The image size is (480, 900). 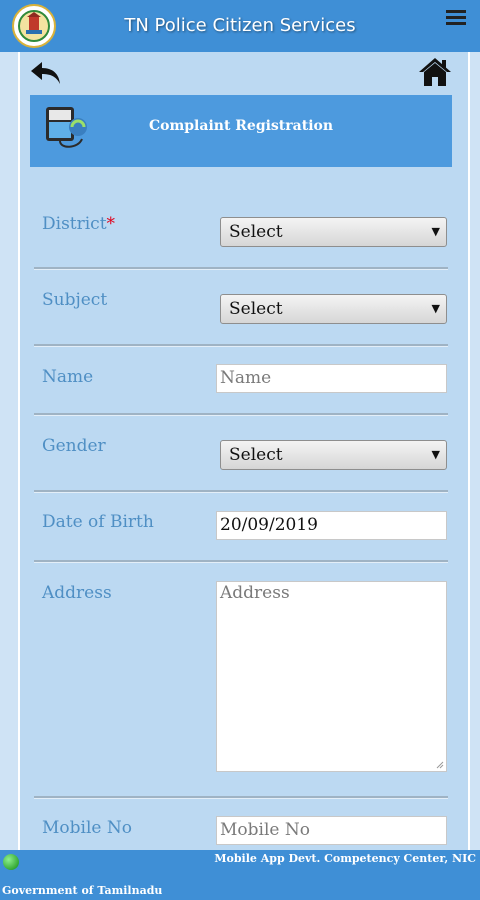 What do you see at coordinates (74, 446) in the screenshot?
I see `gender-label: Gender` at bounding box center [74, 446].